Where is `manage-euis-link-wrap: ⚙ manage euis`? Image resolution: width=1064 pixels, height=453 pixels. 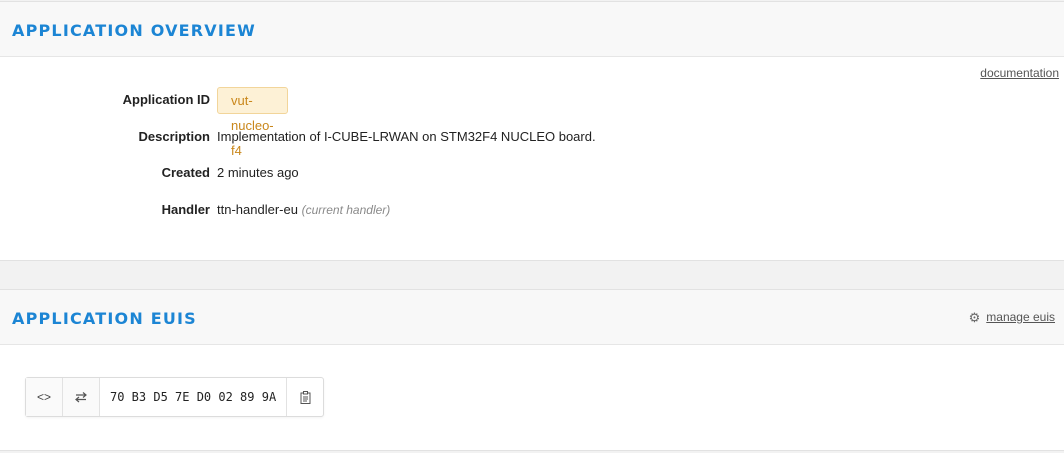
manage-euis-link-wrap: ⚙ manage euis is located at coordinates (1012, 317).